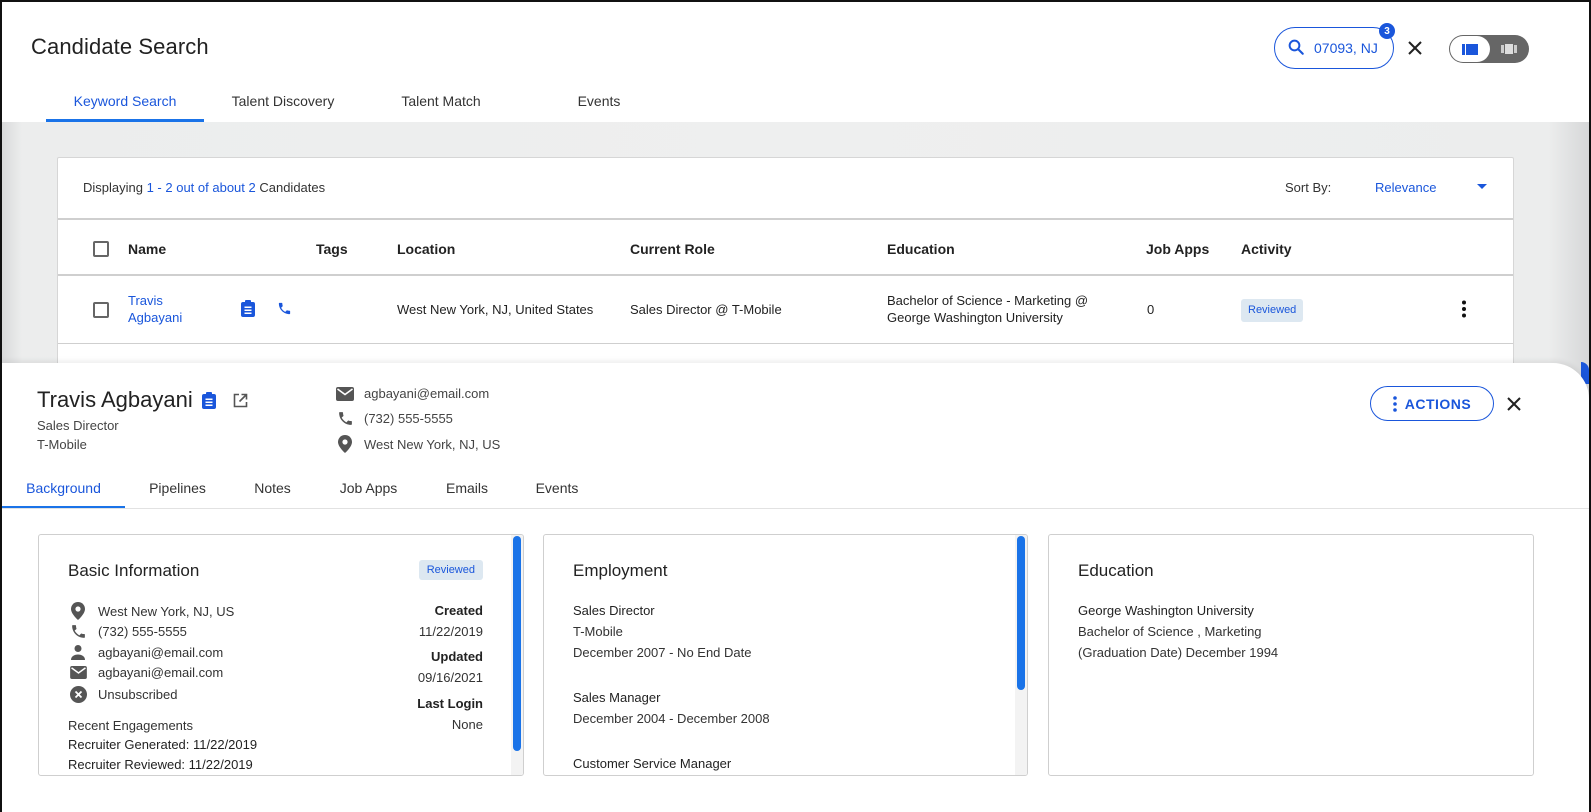  I want to click on more-vertical-icon, so click(1394, 403).